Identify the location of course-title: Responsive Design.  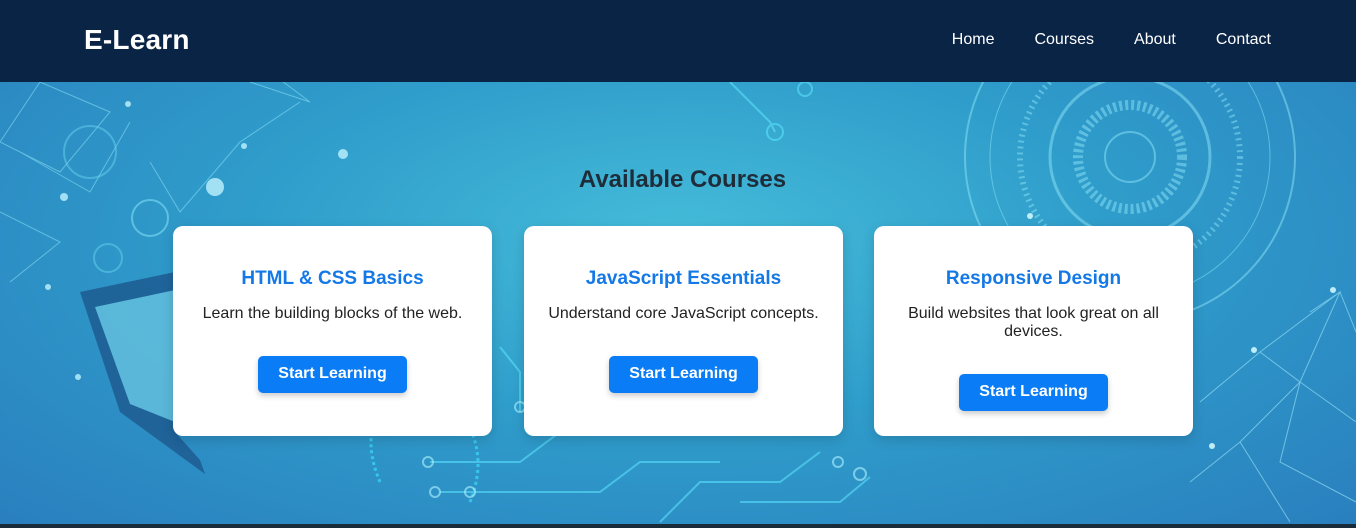
(1033, 278).